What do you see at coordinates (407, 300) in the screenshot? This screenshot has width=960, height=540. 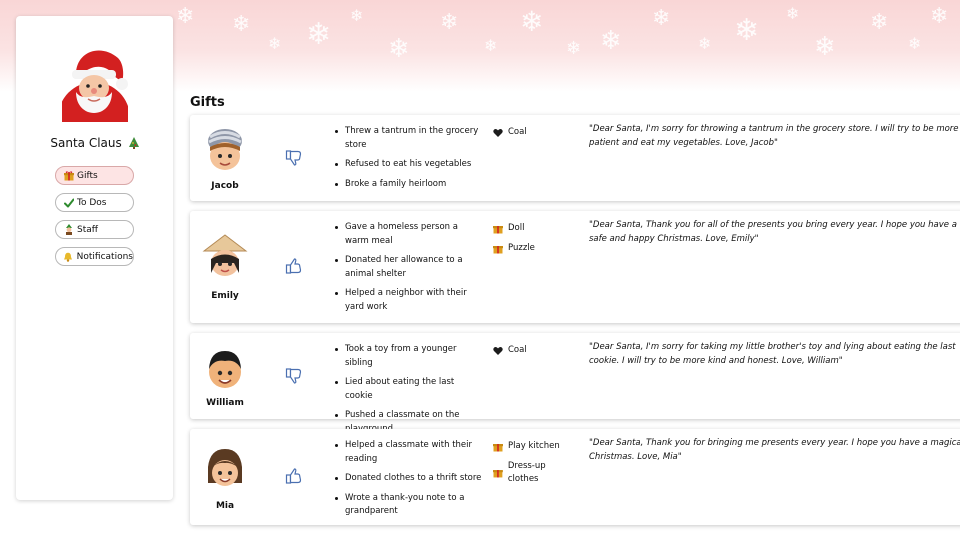 I see `deed-item: Helped a neighbor with their yard work` at bounding box center [407, 300].